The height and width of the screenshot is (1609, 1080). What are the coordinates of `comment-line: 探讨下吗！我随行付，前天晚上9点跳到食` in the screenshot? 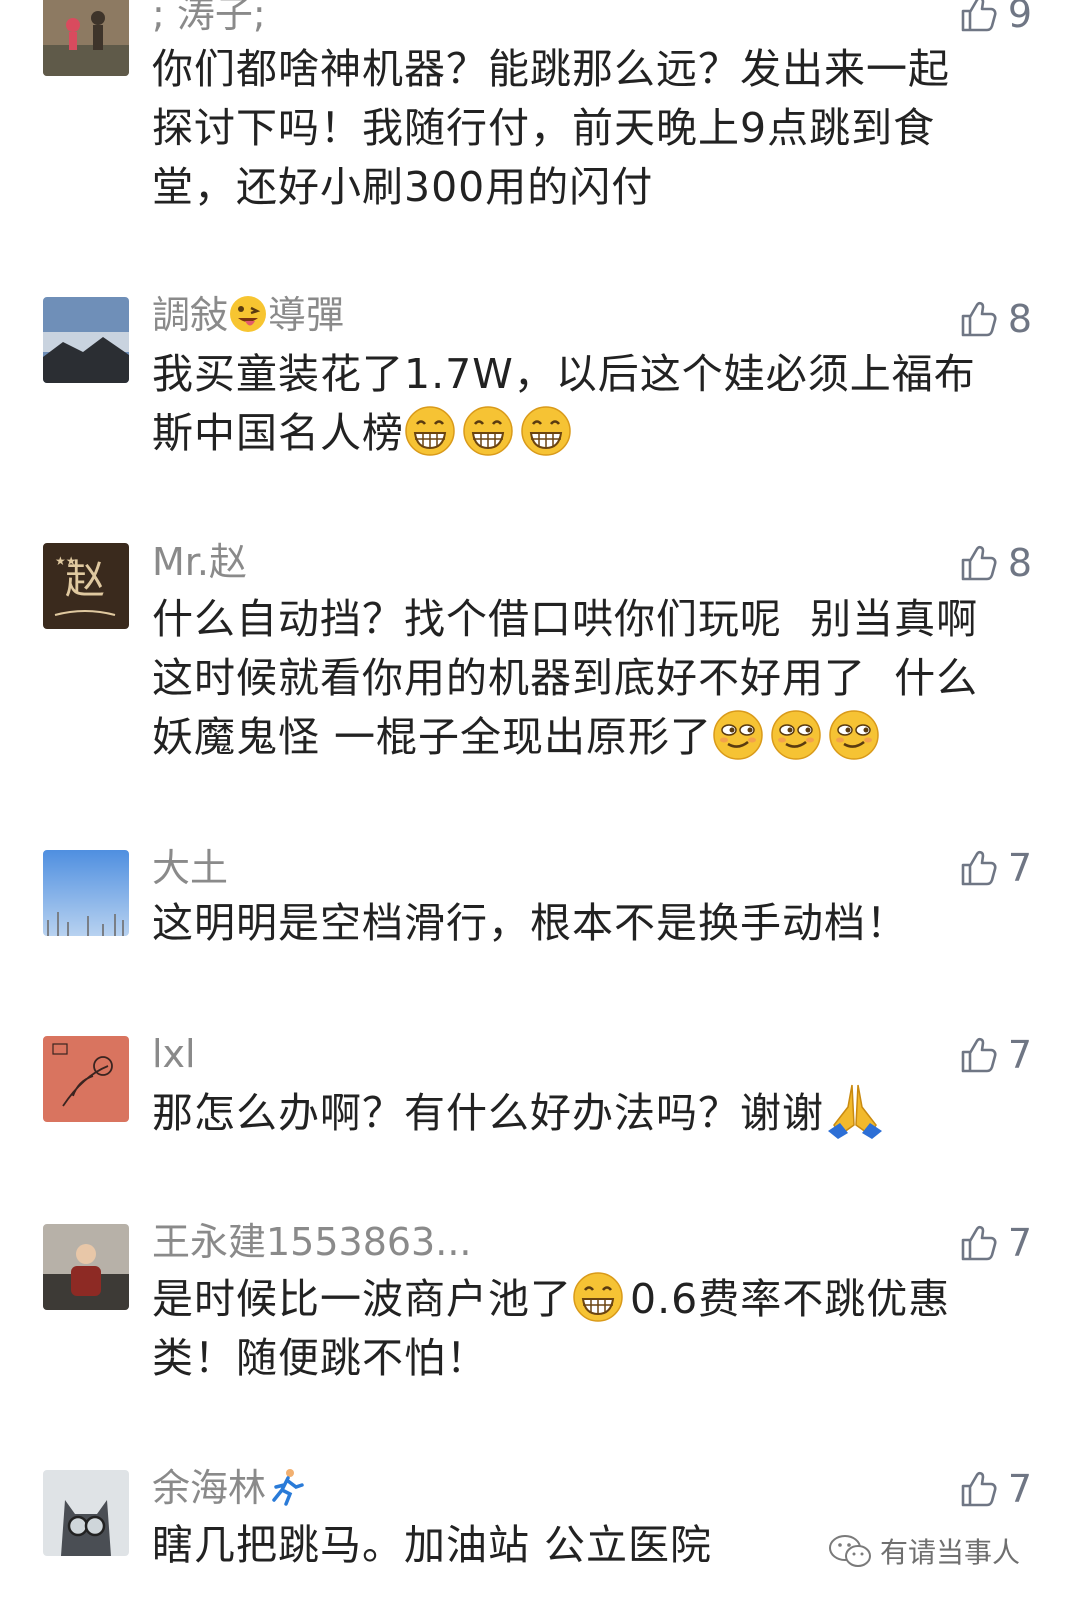 It's located at (544, 128).